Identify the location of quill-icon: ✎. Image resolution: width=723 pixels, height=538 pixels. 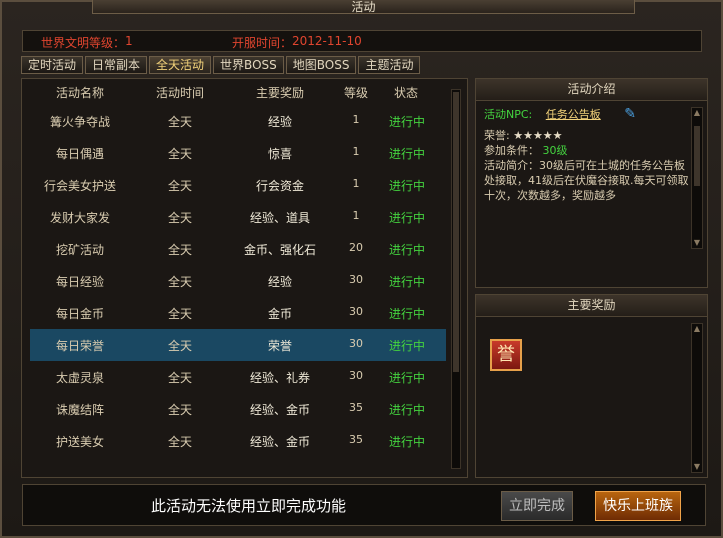
(630, 114).